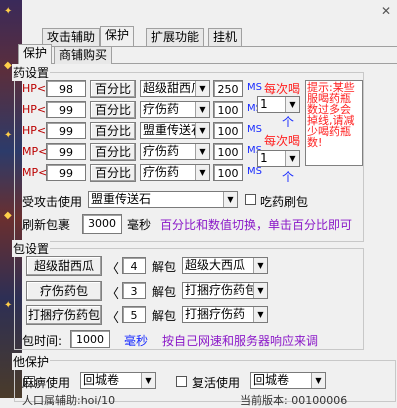 The height and width of the screenshot is (408, 397). What do you see at coordinates (225, 37) in the screenshot?
I see `tab-hangup: 挂机` at bounding box center [225, 37].